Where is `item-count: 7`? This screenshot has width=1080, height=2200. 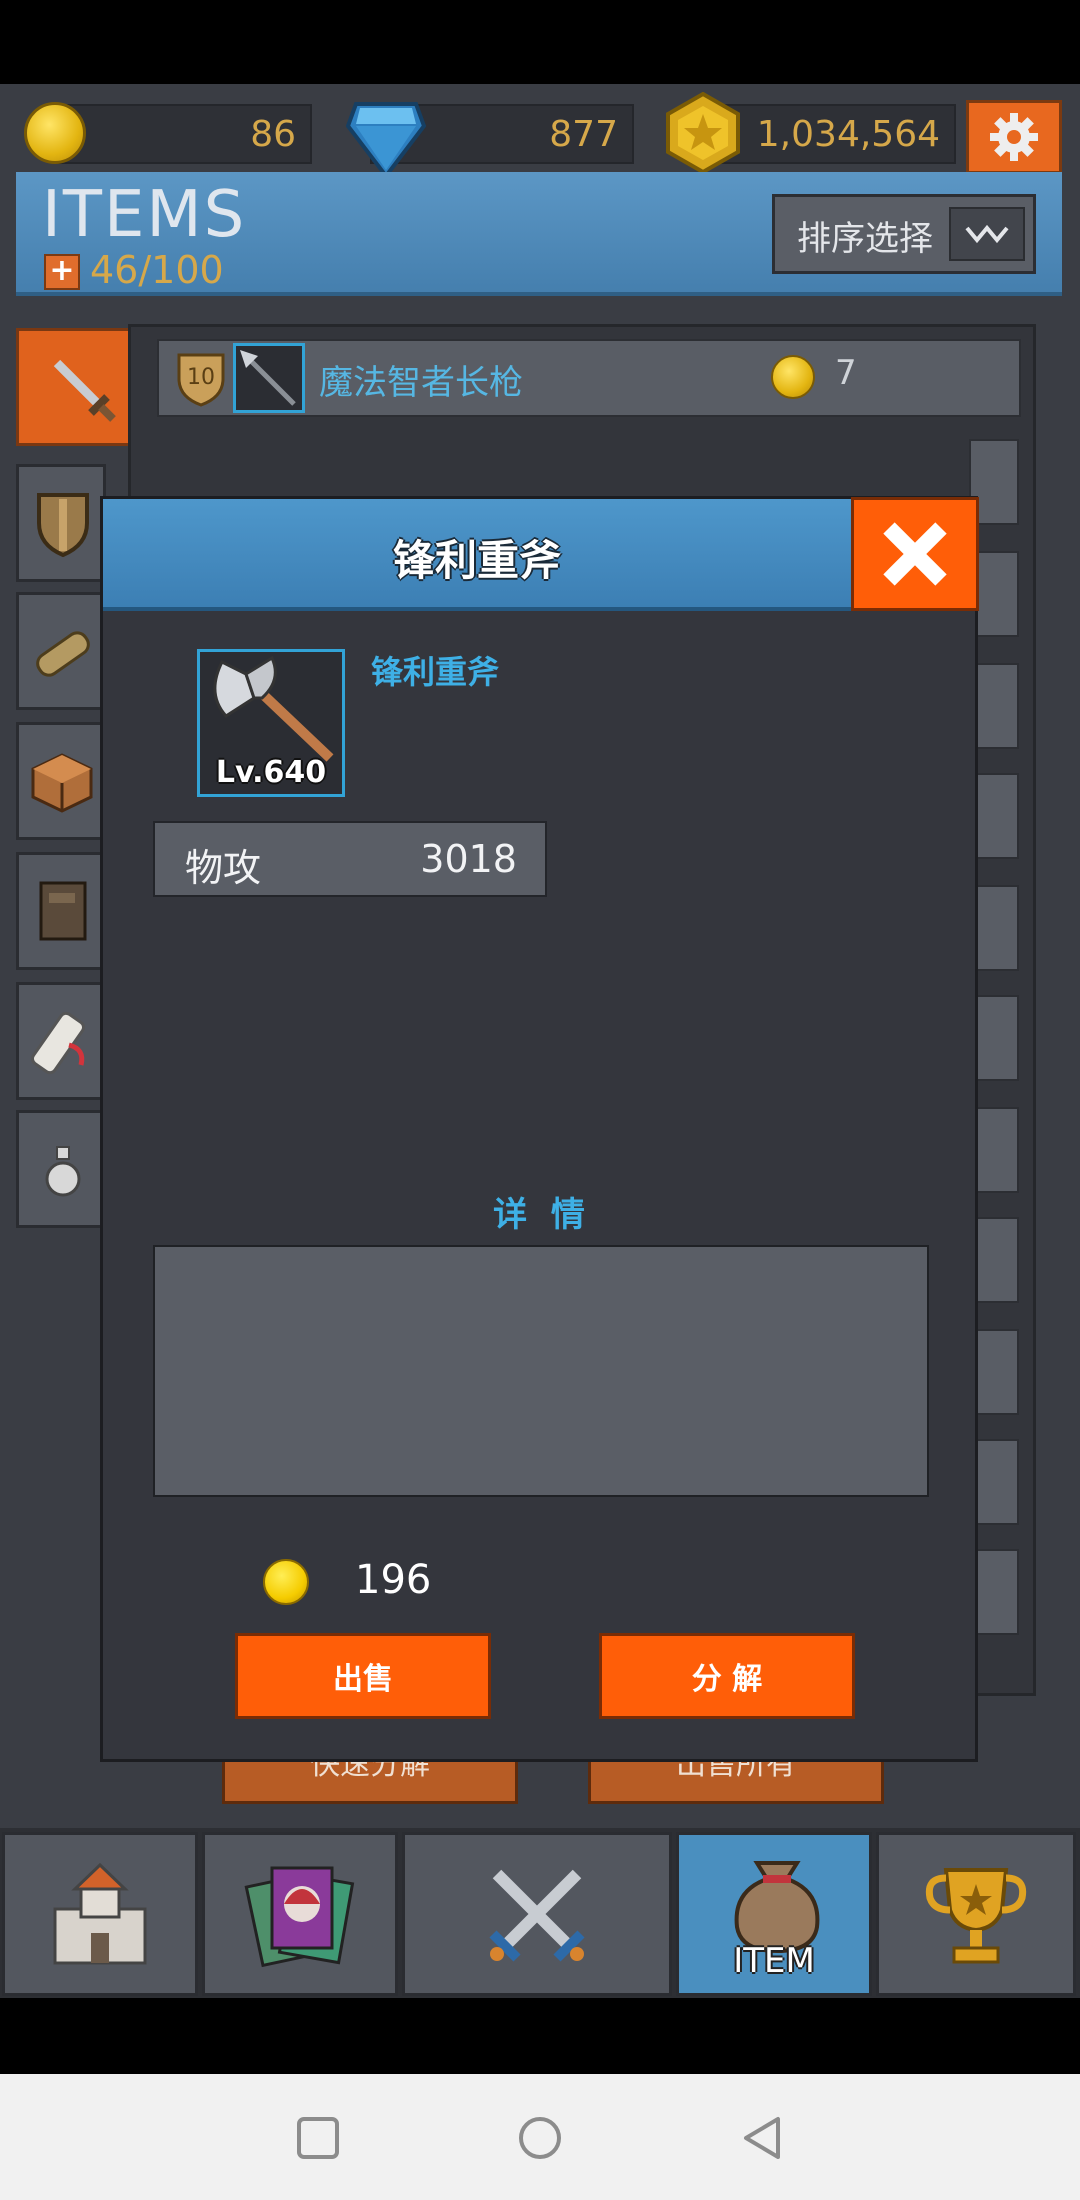
item-count: 7 is located at coordinates (846, 373).